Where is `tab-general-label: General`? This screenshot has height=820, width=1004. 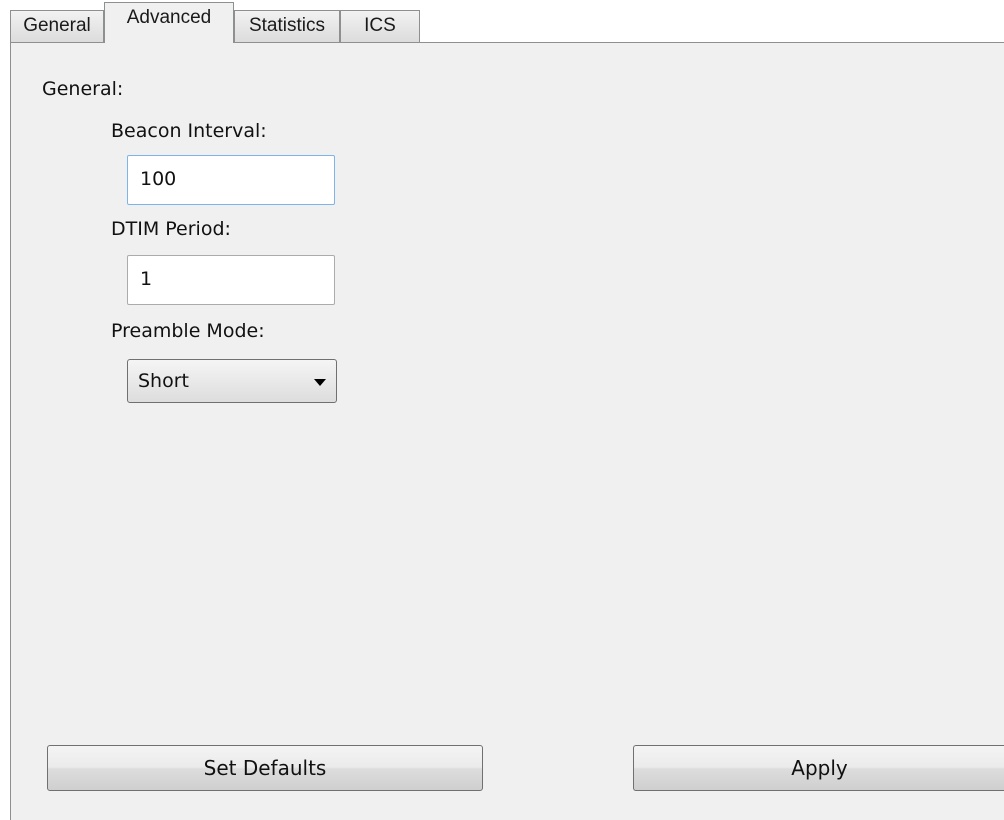
tab-general-label: General is located at coordinates (57, 25).